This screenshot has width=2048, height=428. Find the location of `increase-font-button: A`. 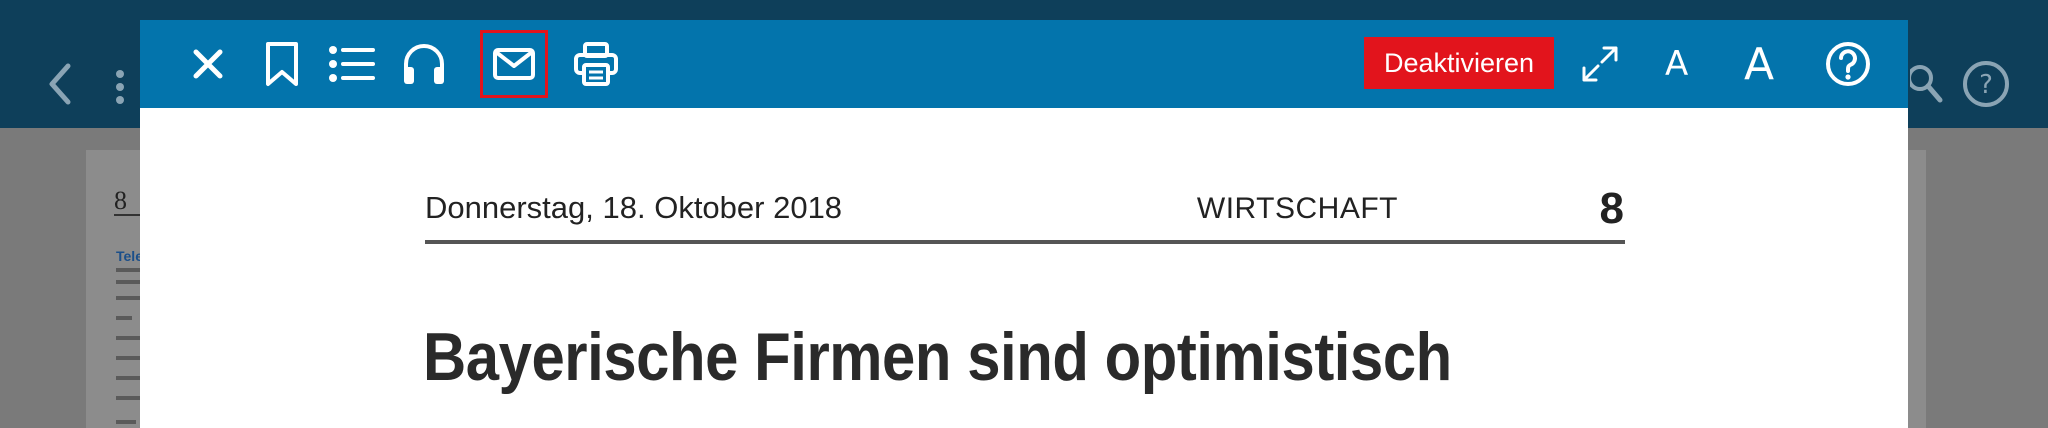

increase-font-button: A is located at coordinates (1759, 64).